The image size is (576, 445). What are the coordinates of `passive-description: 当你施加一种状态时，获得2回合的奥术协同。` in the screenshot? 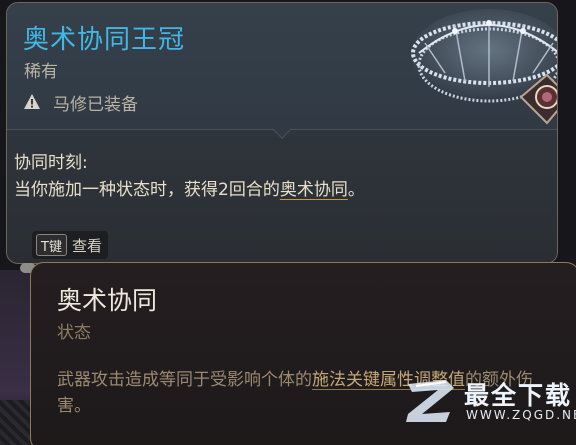 It's located at (224, 190).